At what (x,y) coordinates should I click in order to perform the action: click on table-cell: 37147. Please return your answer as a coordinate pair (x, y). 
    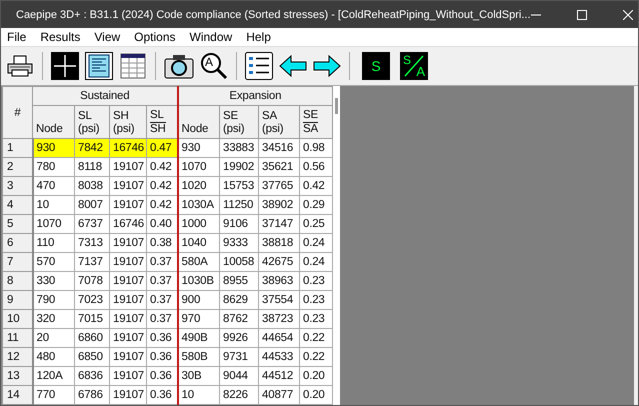
    Looking at the image, I should click on (279, 224).